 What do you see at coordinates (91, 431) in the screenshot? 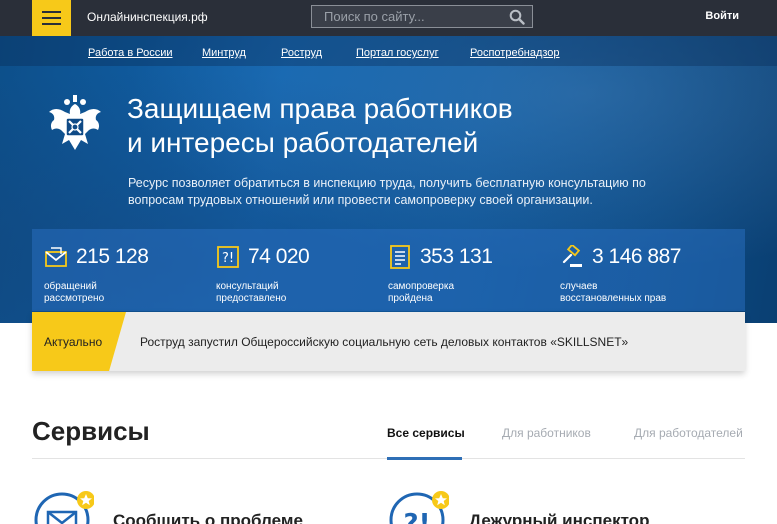
I see `services-heading: Сервисы` at bounding box center [91, 431].